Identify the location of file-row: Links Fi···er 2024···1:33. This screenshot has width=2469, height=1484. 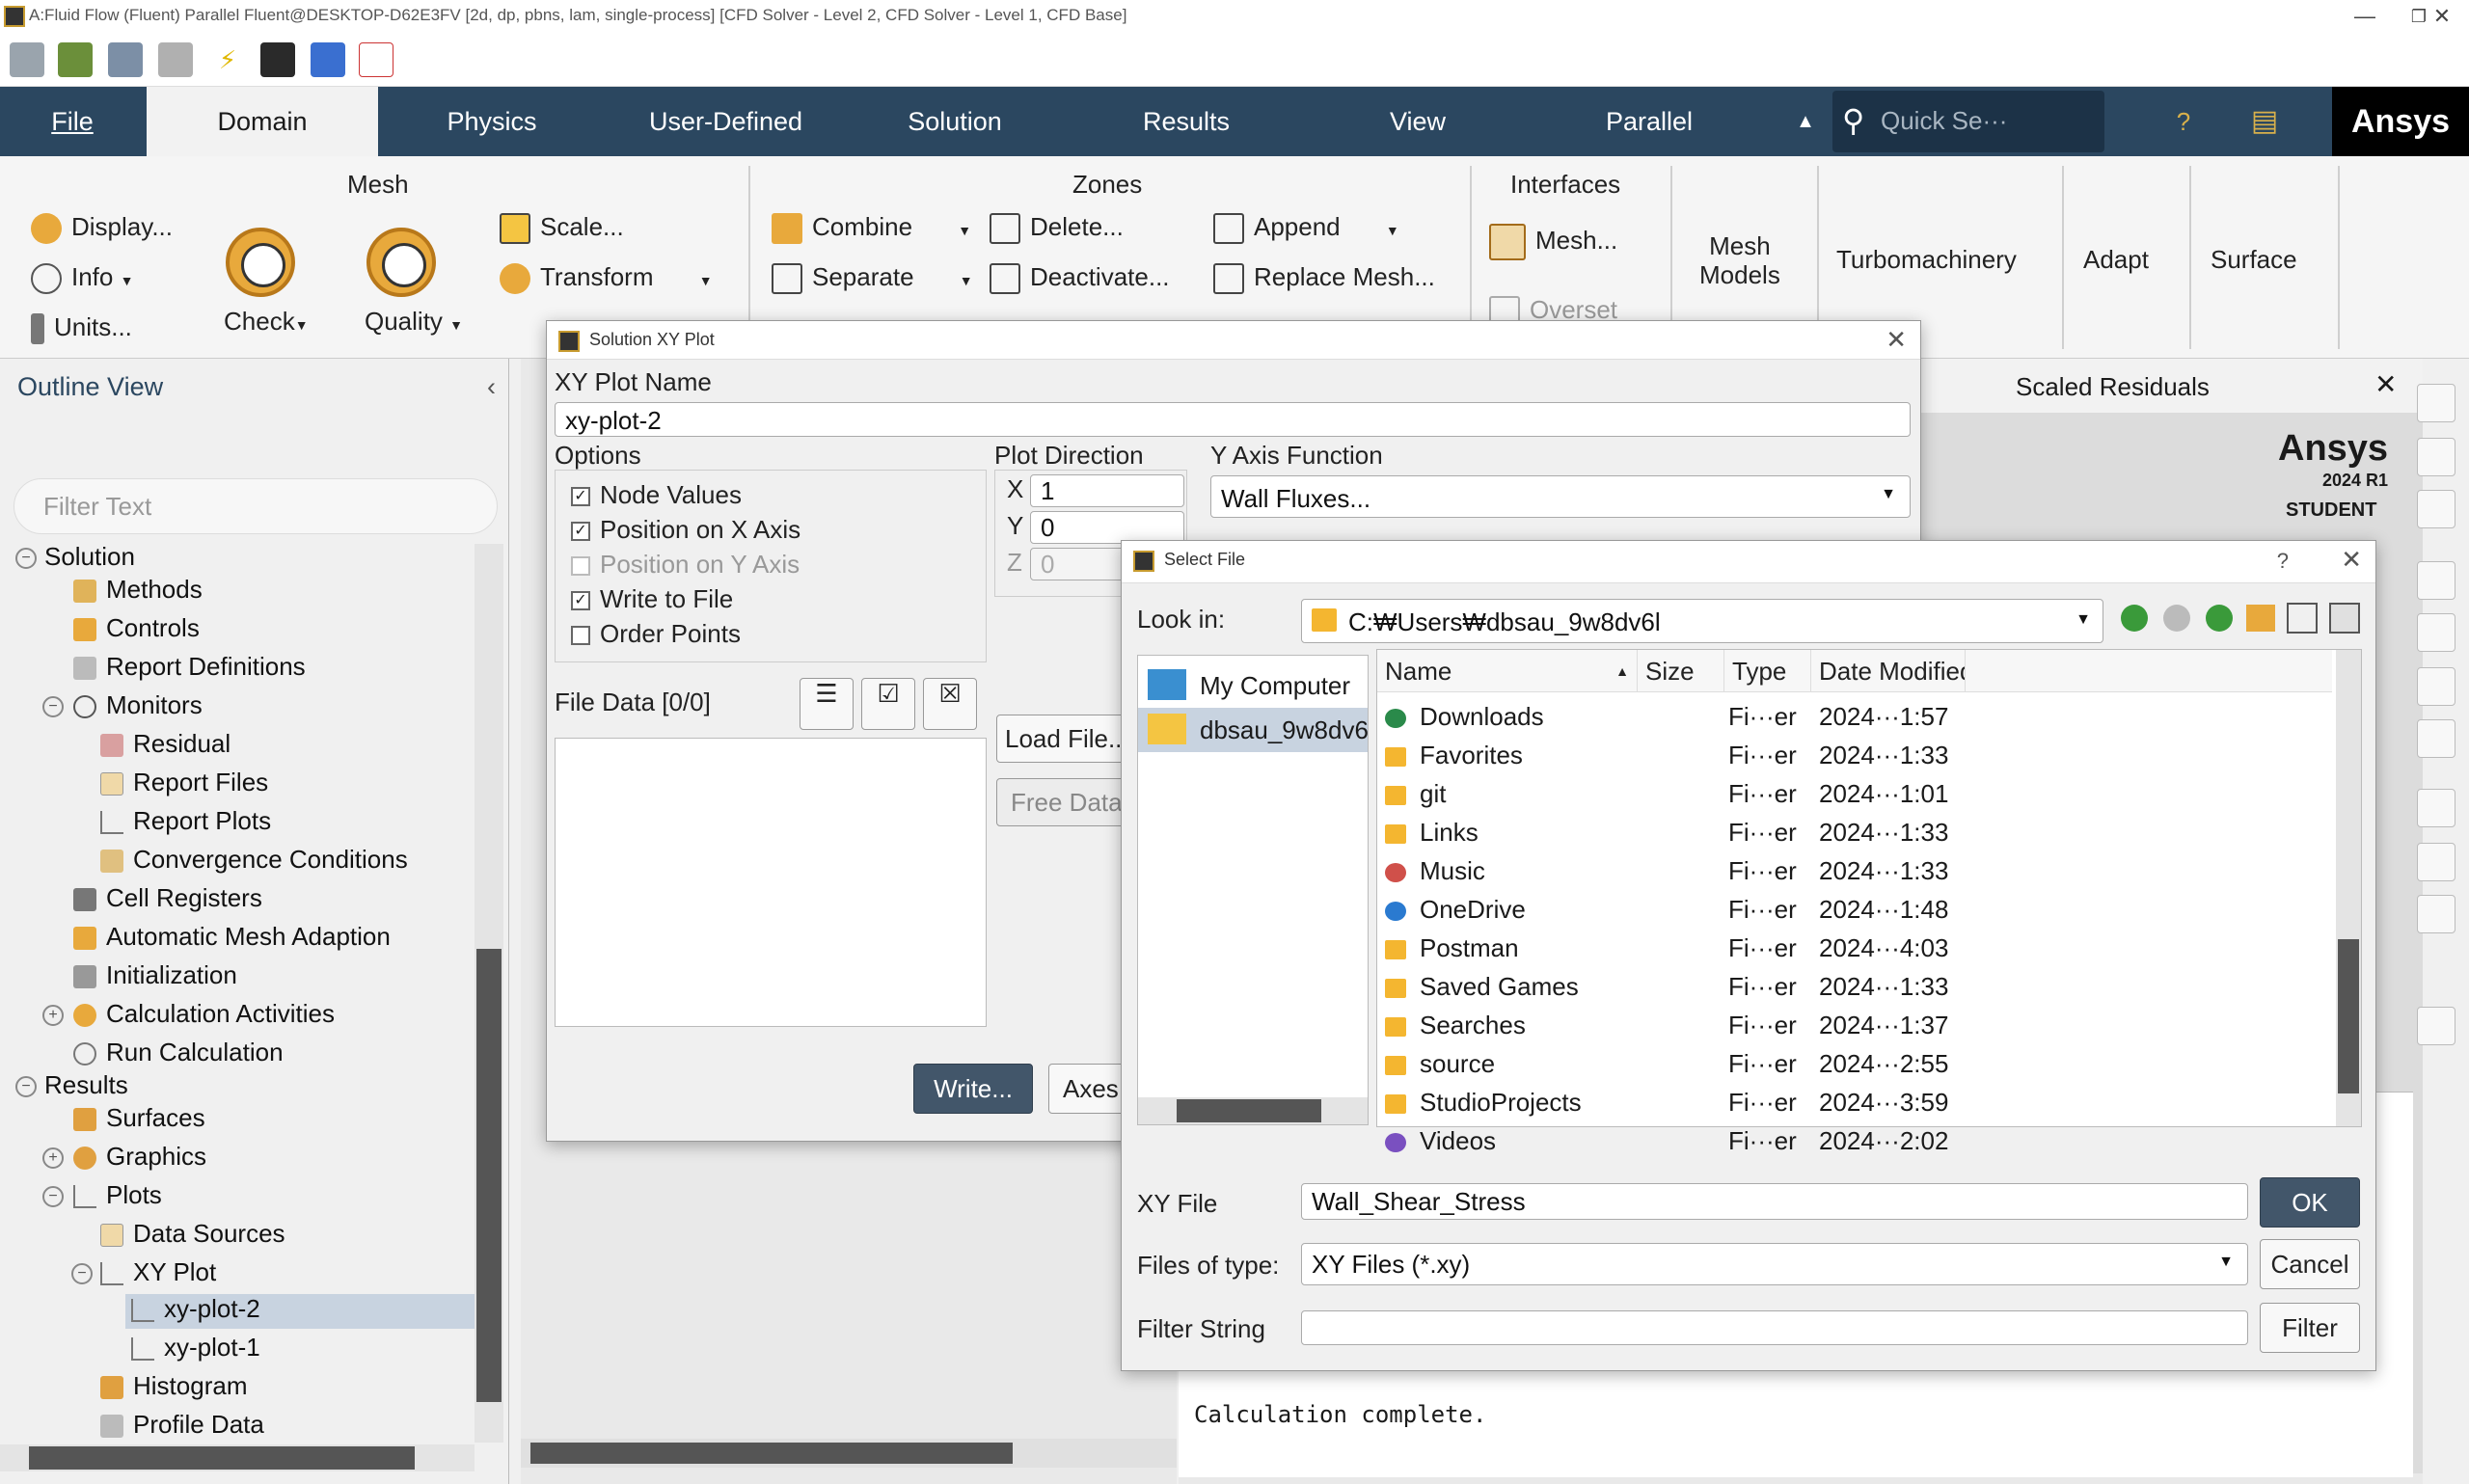
(1854, 831).